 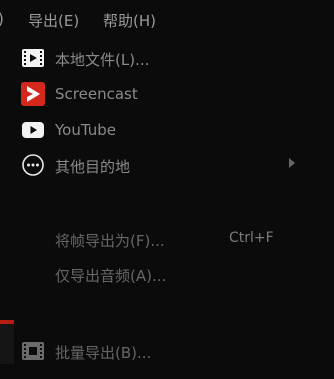 What do you see at coordinates (85, 130) in the screenshot?
I see `menu-item-label: YouTube` at bounding box center [85, 130].